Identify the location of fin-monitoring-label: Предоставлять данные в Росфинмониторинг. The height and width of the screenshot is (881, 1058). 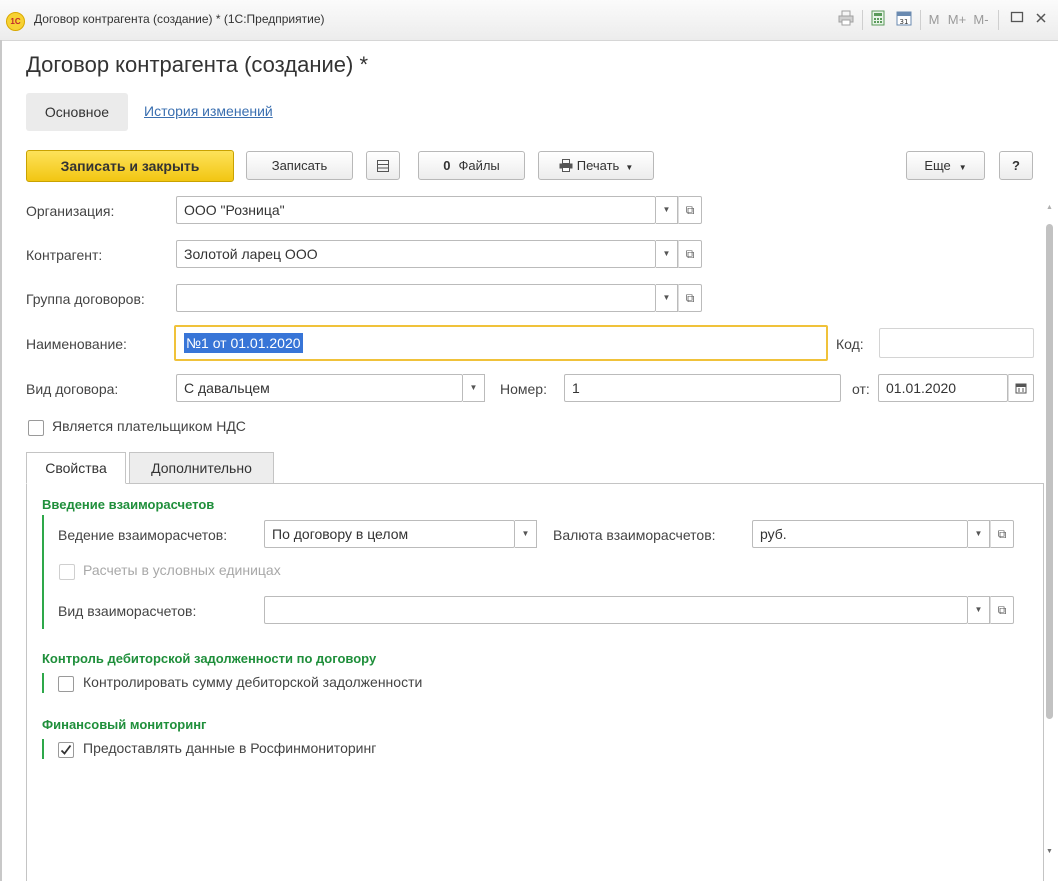
(230, 748).